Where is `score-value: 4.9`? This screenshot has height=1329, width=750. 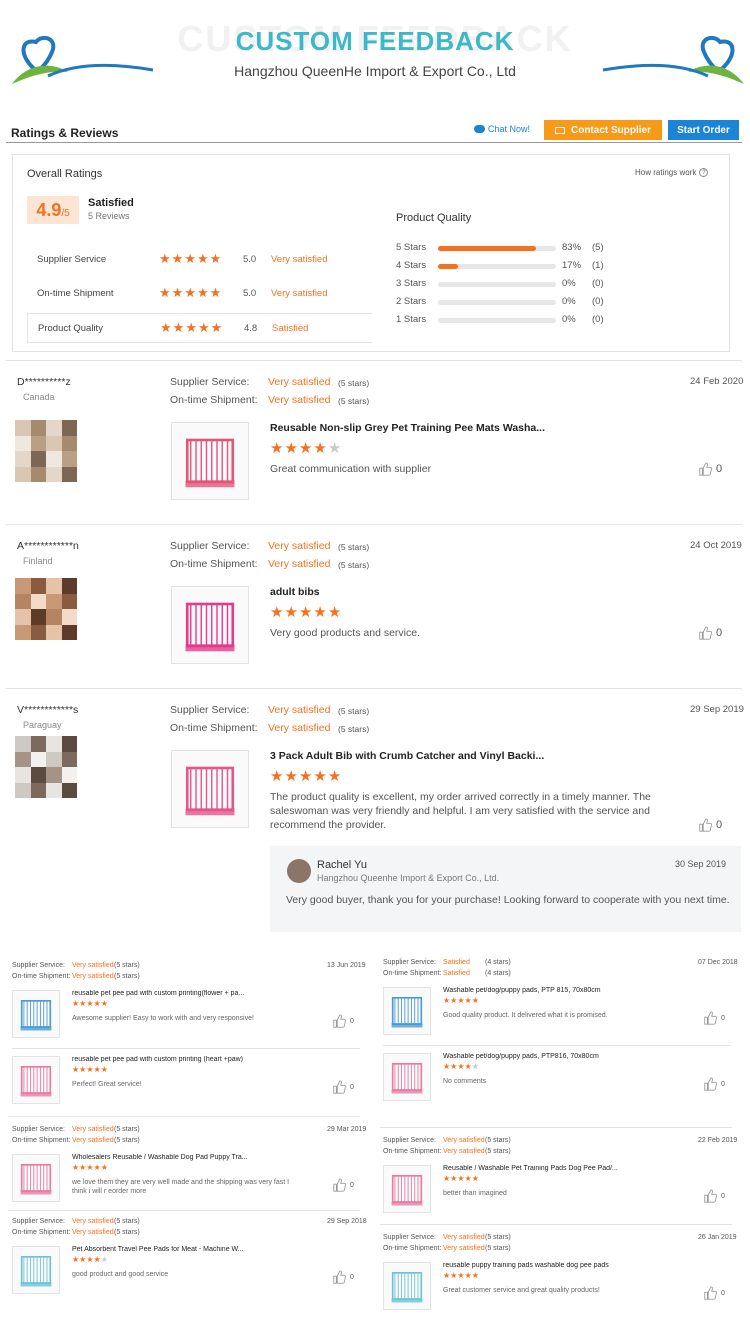
score-value: 4.9 is located at coordinates (49, 210).